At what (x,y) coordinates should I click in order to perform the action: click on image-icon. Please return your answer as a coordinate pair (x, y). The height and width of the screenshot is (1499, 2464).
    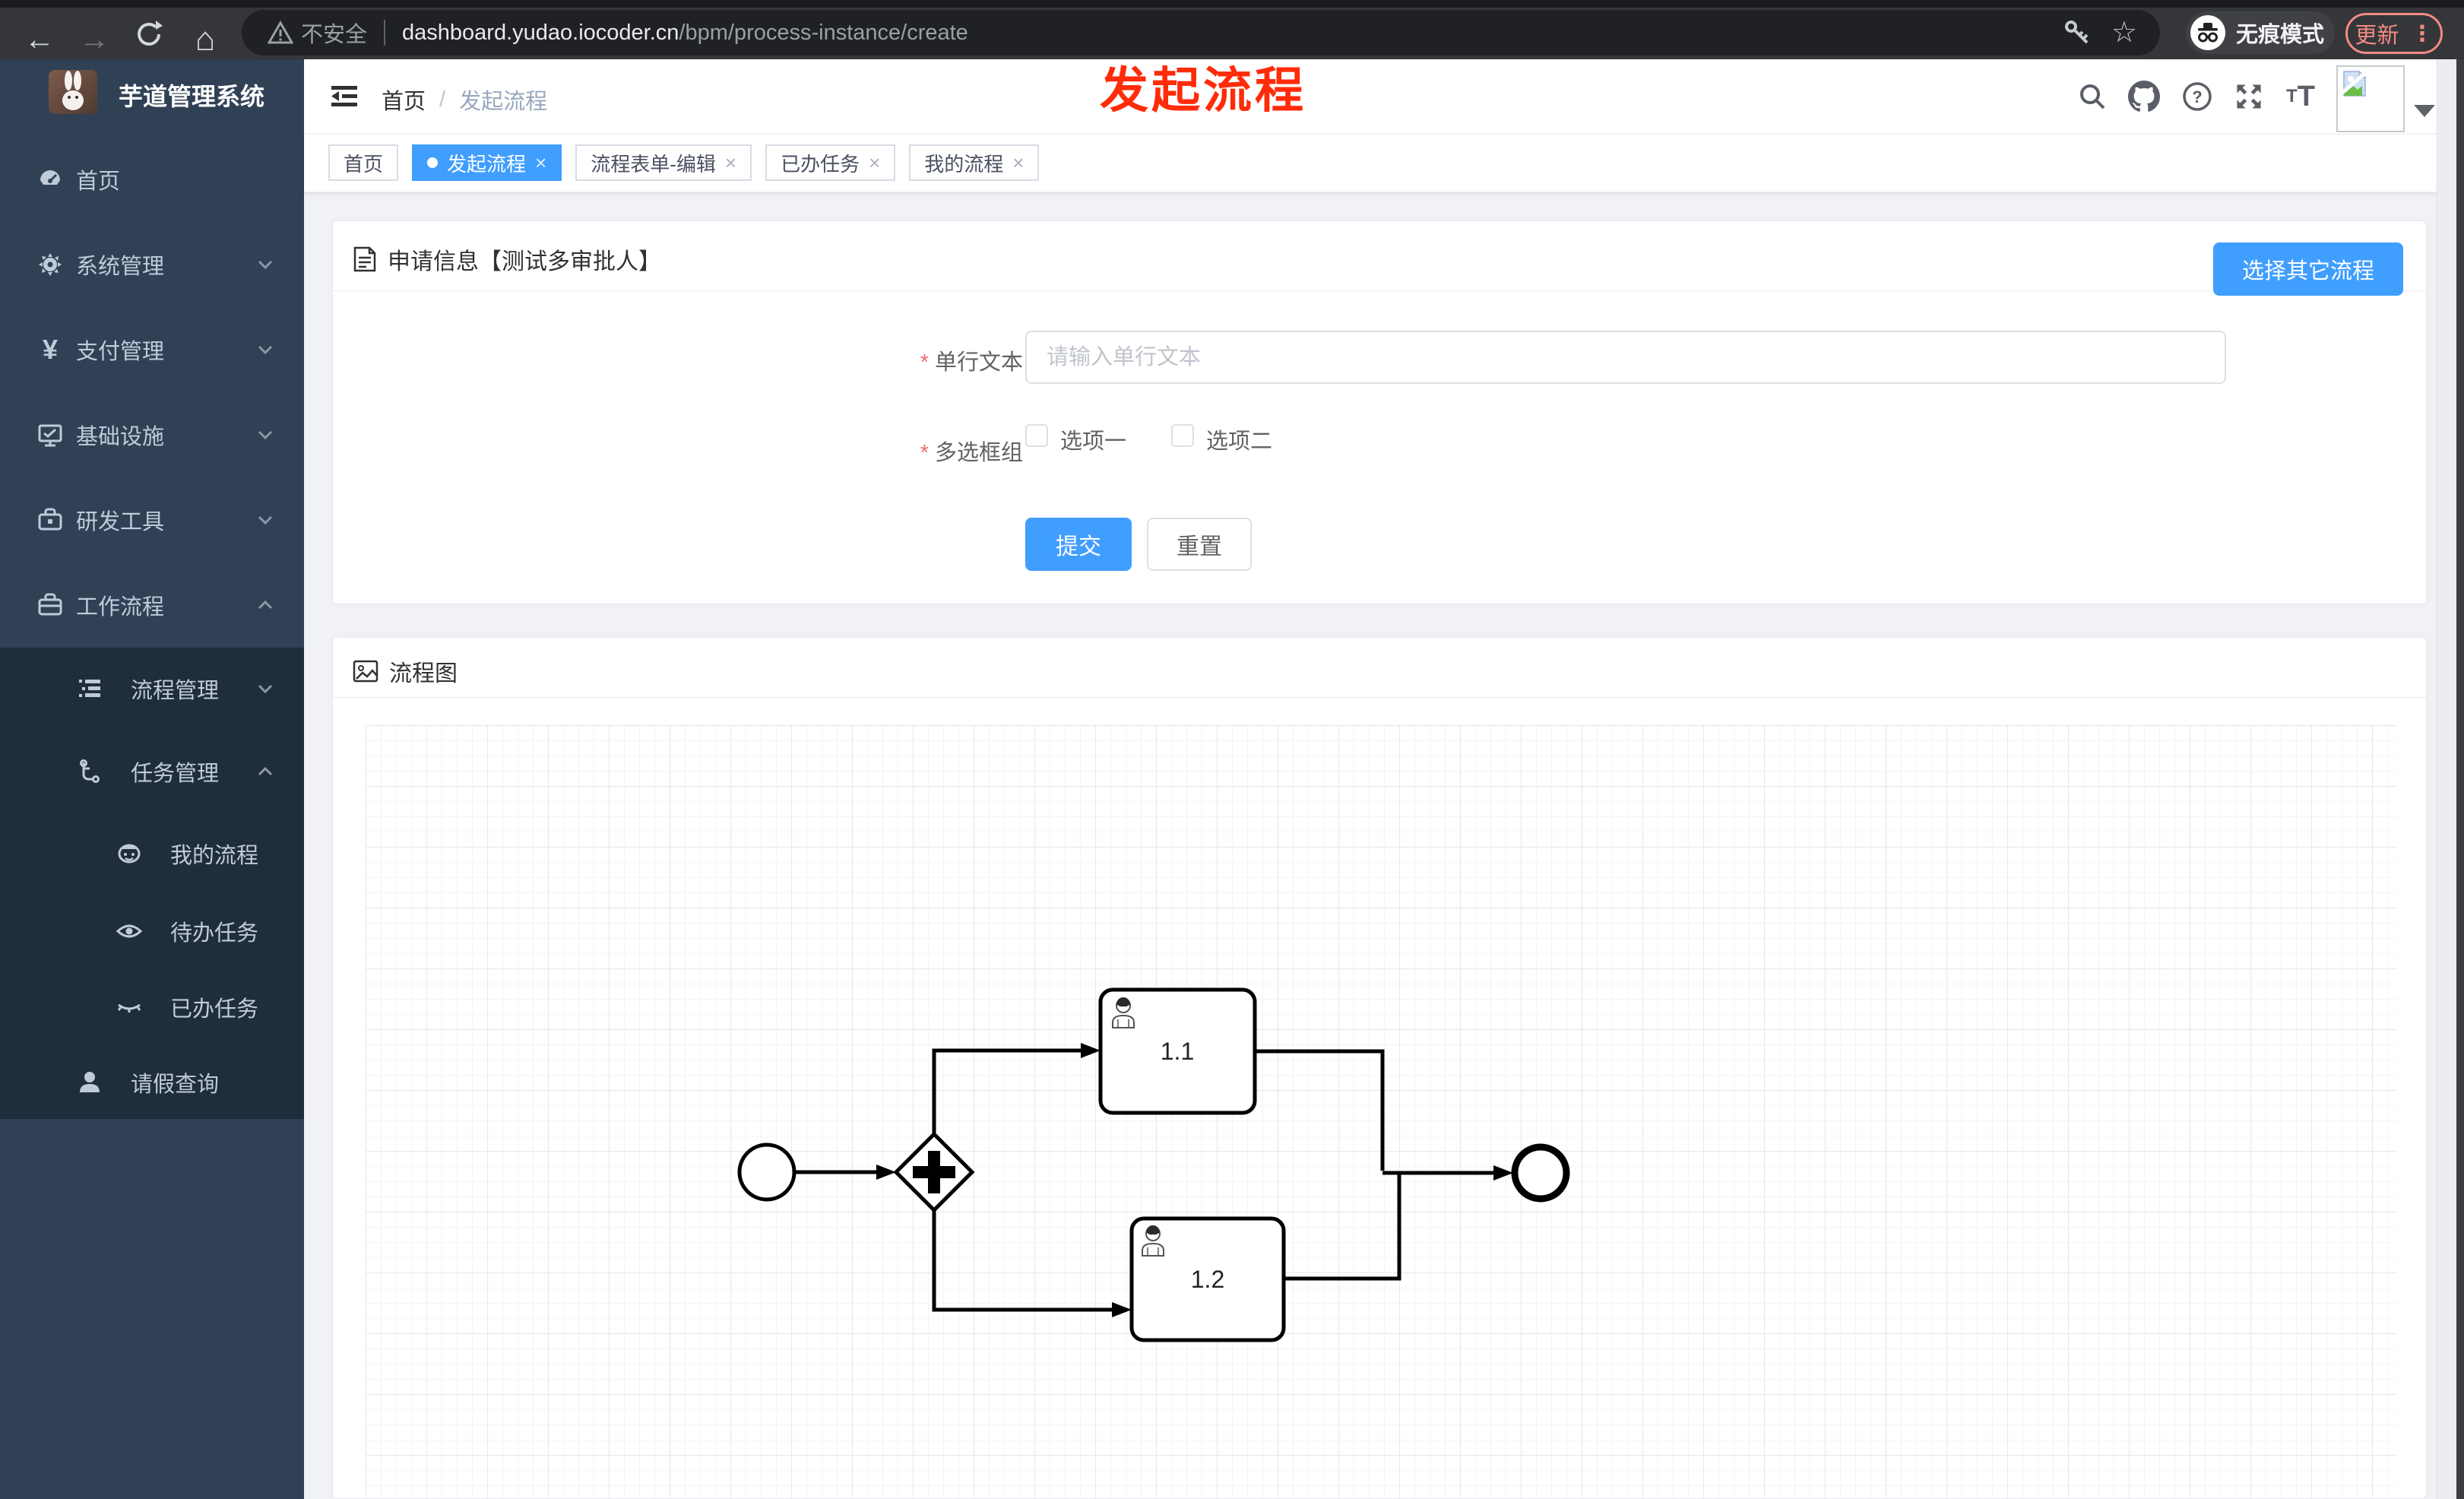
    Looking at the image, I should click on (365, 672).